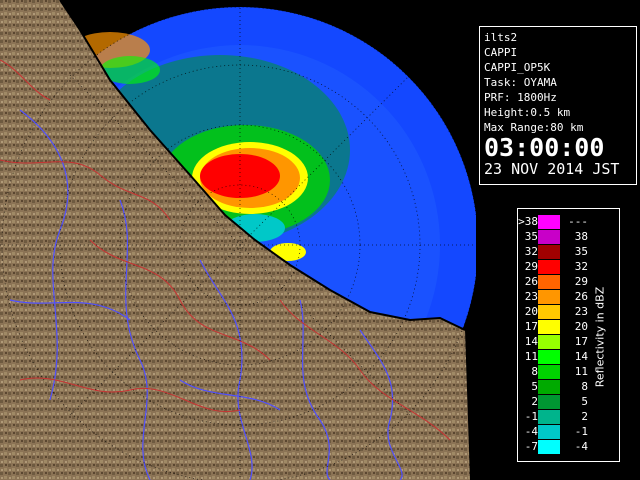 The width and height of the screenshot is (640, 480). What do you see at coordinates (531, 281) in the screenshot?
I see `legend-low-value: 26` at bounding box center [531, 281].